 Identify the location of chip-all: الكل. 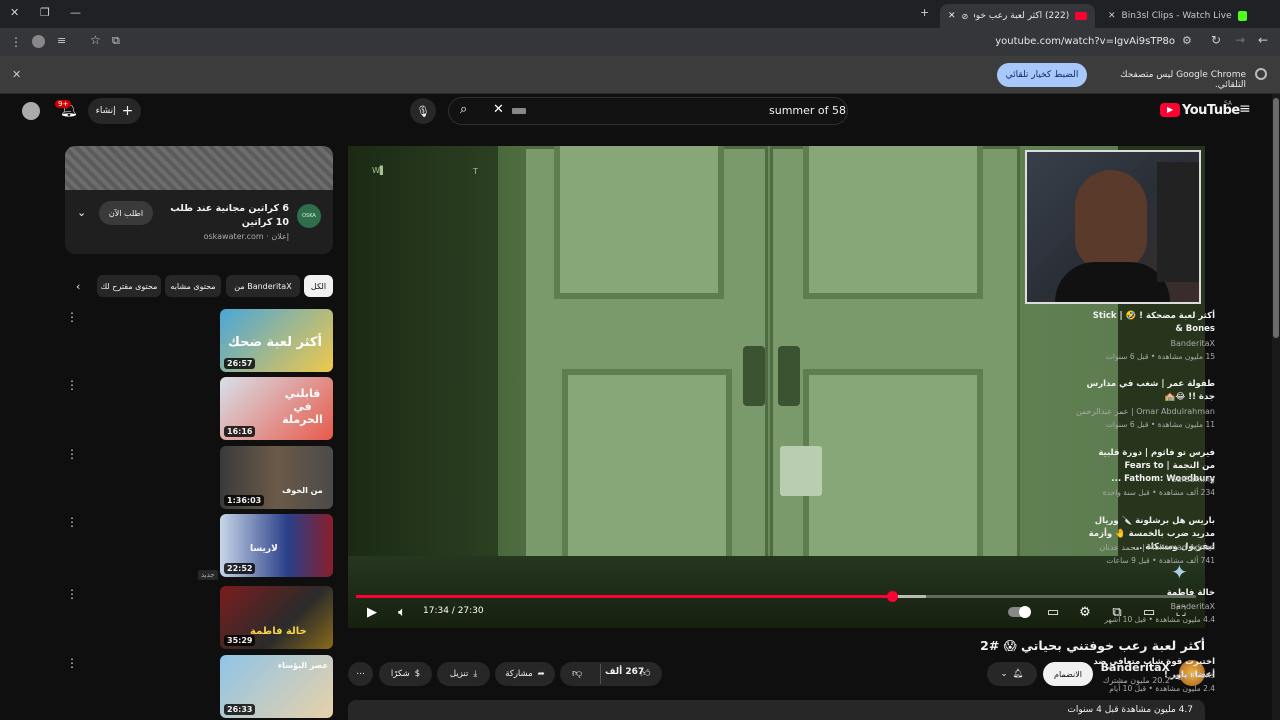
(318, 286).